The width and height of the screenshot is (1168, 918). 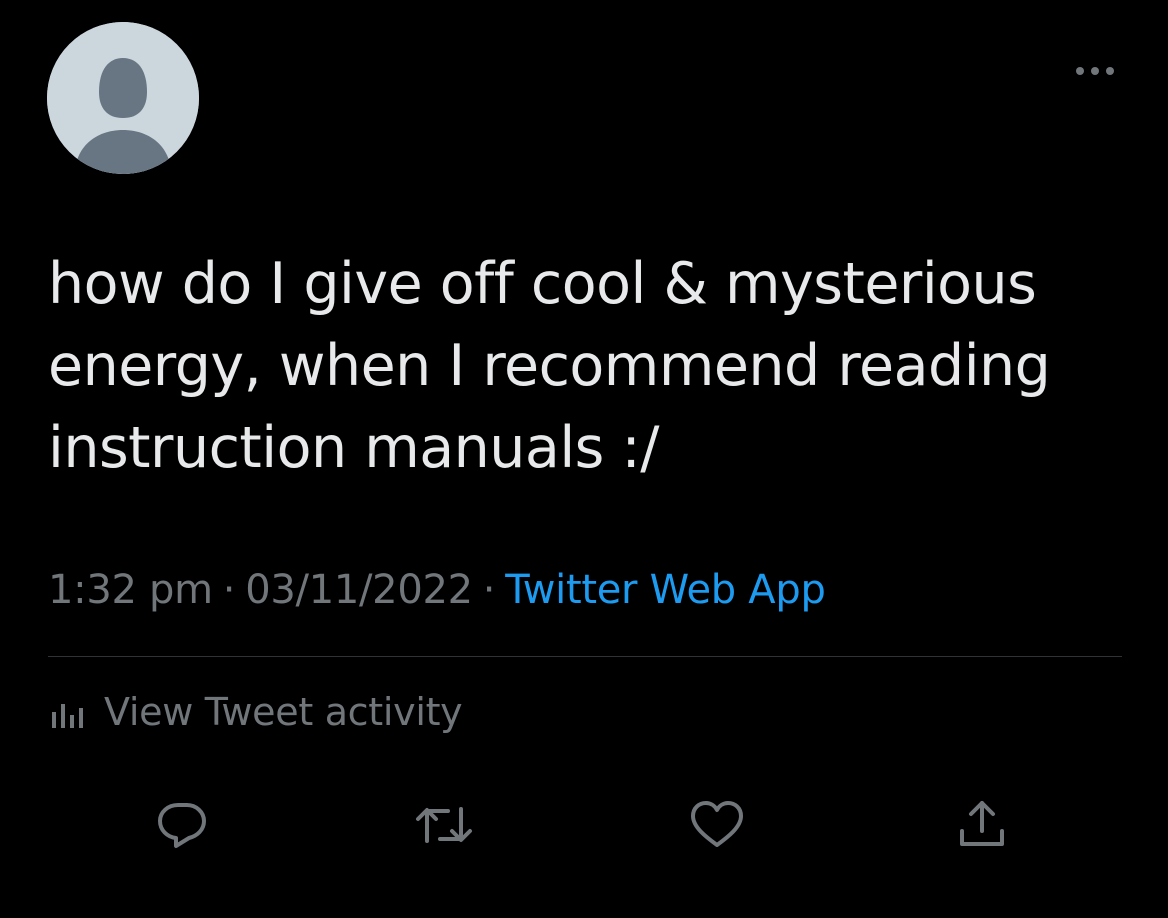 I want to click on share-icon, so click(x=982, y=823).